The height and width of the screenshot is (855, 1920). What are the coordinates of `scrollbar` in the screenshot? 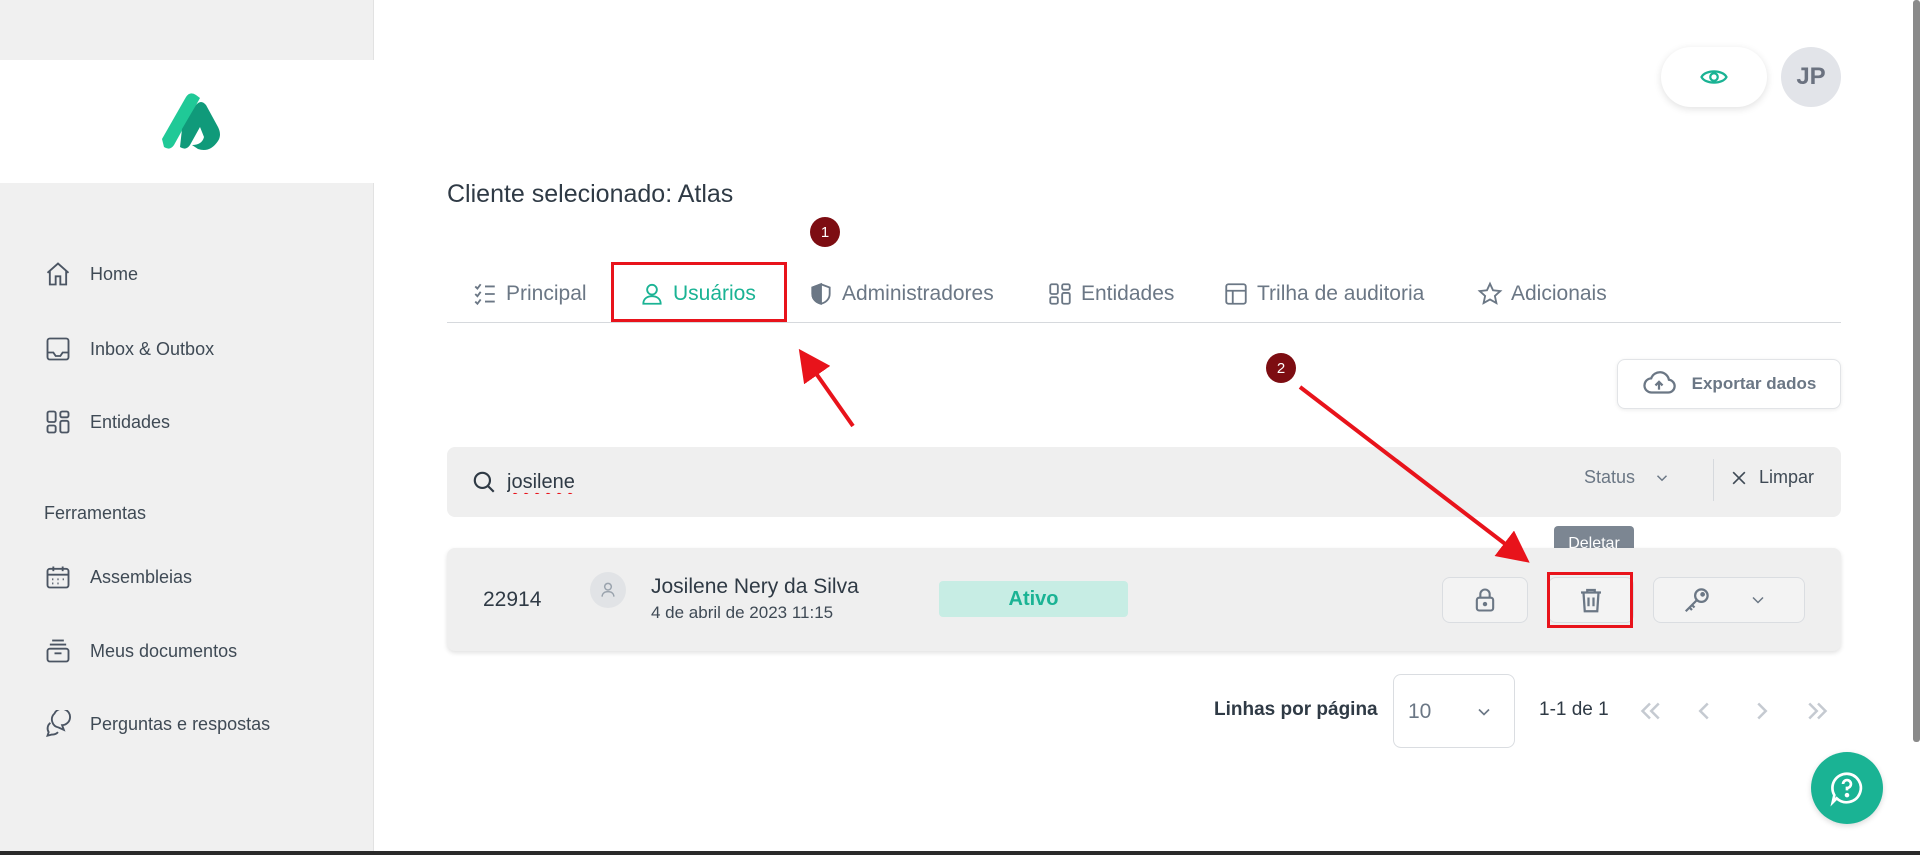 It's located at (1916, 371).